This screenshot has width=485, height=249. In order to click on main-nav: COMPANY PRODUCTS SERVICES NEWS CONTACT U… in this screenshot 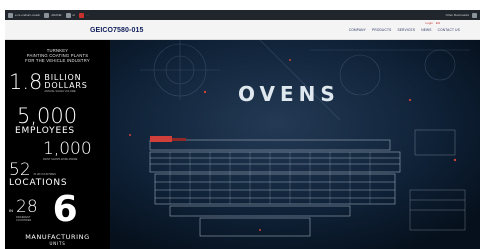, I will do `click(404, 30)`.